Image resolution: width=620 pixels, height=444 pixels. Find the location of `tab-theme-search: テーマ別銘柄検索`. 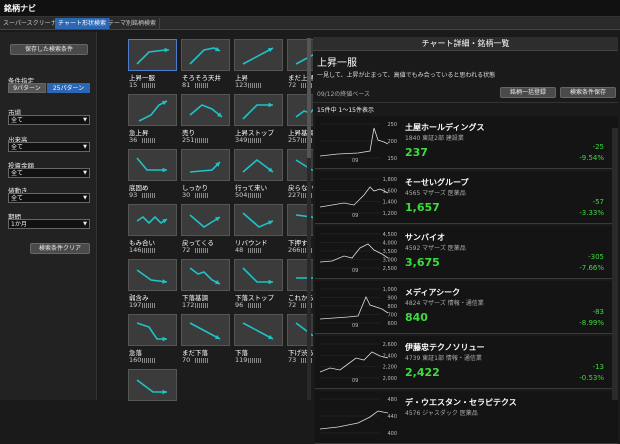

tab-theme-search: テーマ別銘柄検索 is located at coordinates (133, 23).